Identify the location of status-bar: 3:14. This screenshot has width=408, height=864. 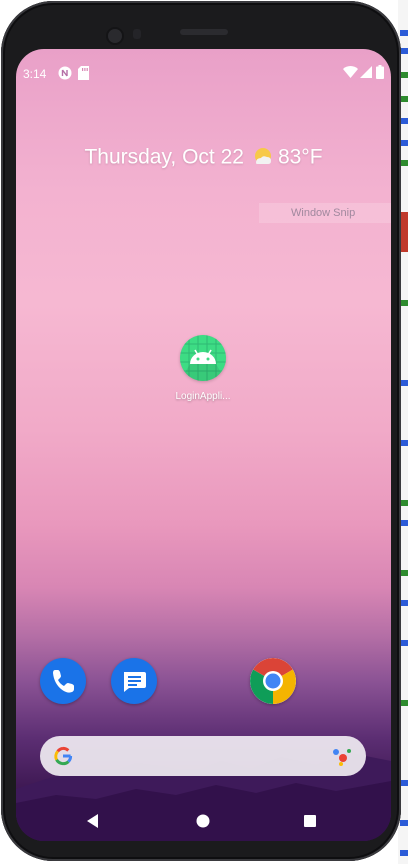
(203, 65).